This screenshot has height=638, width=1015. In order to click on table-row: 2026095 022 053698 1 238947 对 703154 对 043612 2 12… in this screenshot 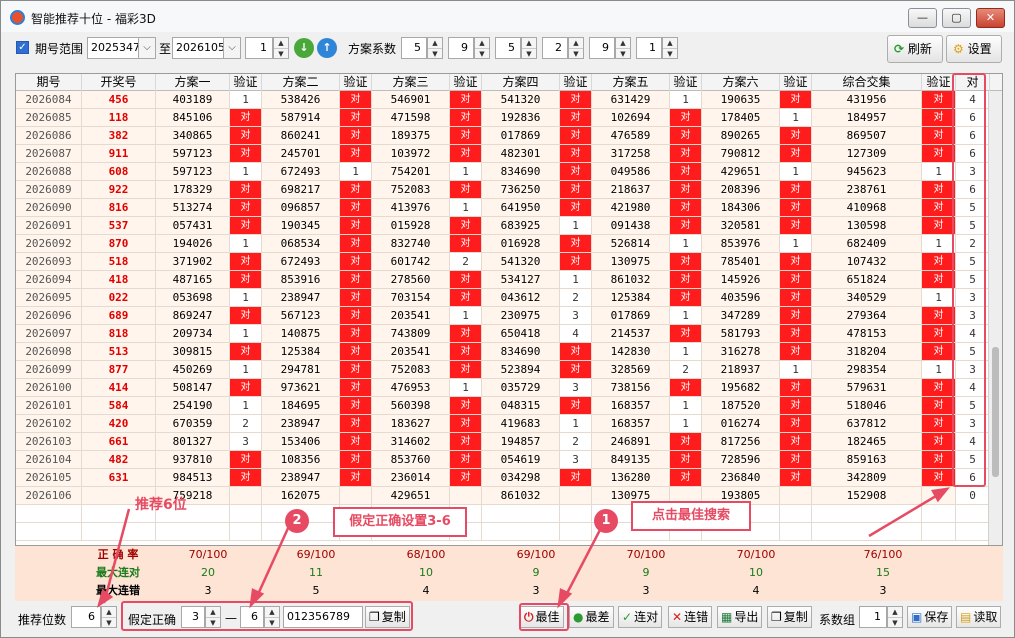, I will do `click(509, 298)`.